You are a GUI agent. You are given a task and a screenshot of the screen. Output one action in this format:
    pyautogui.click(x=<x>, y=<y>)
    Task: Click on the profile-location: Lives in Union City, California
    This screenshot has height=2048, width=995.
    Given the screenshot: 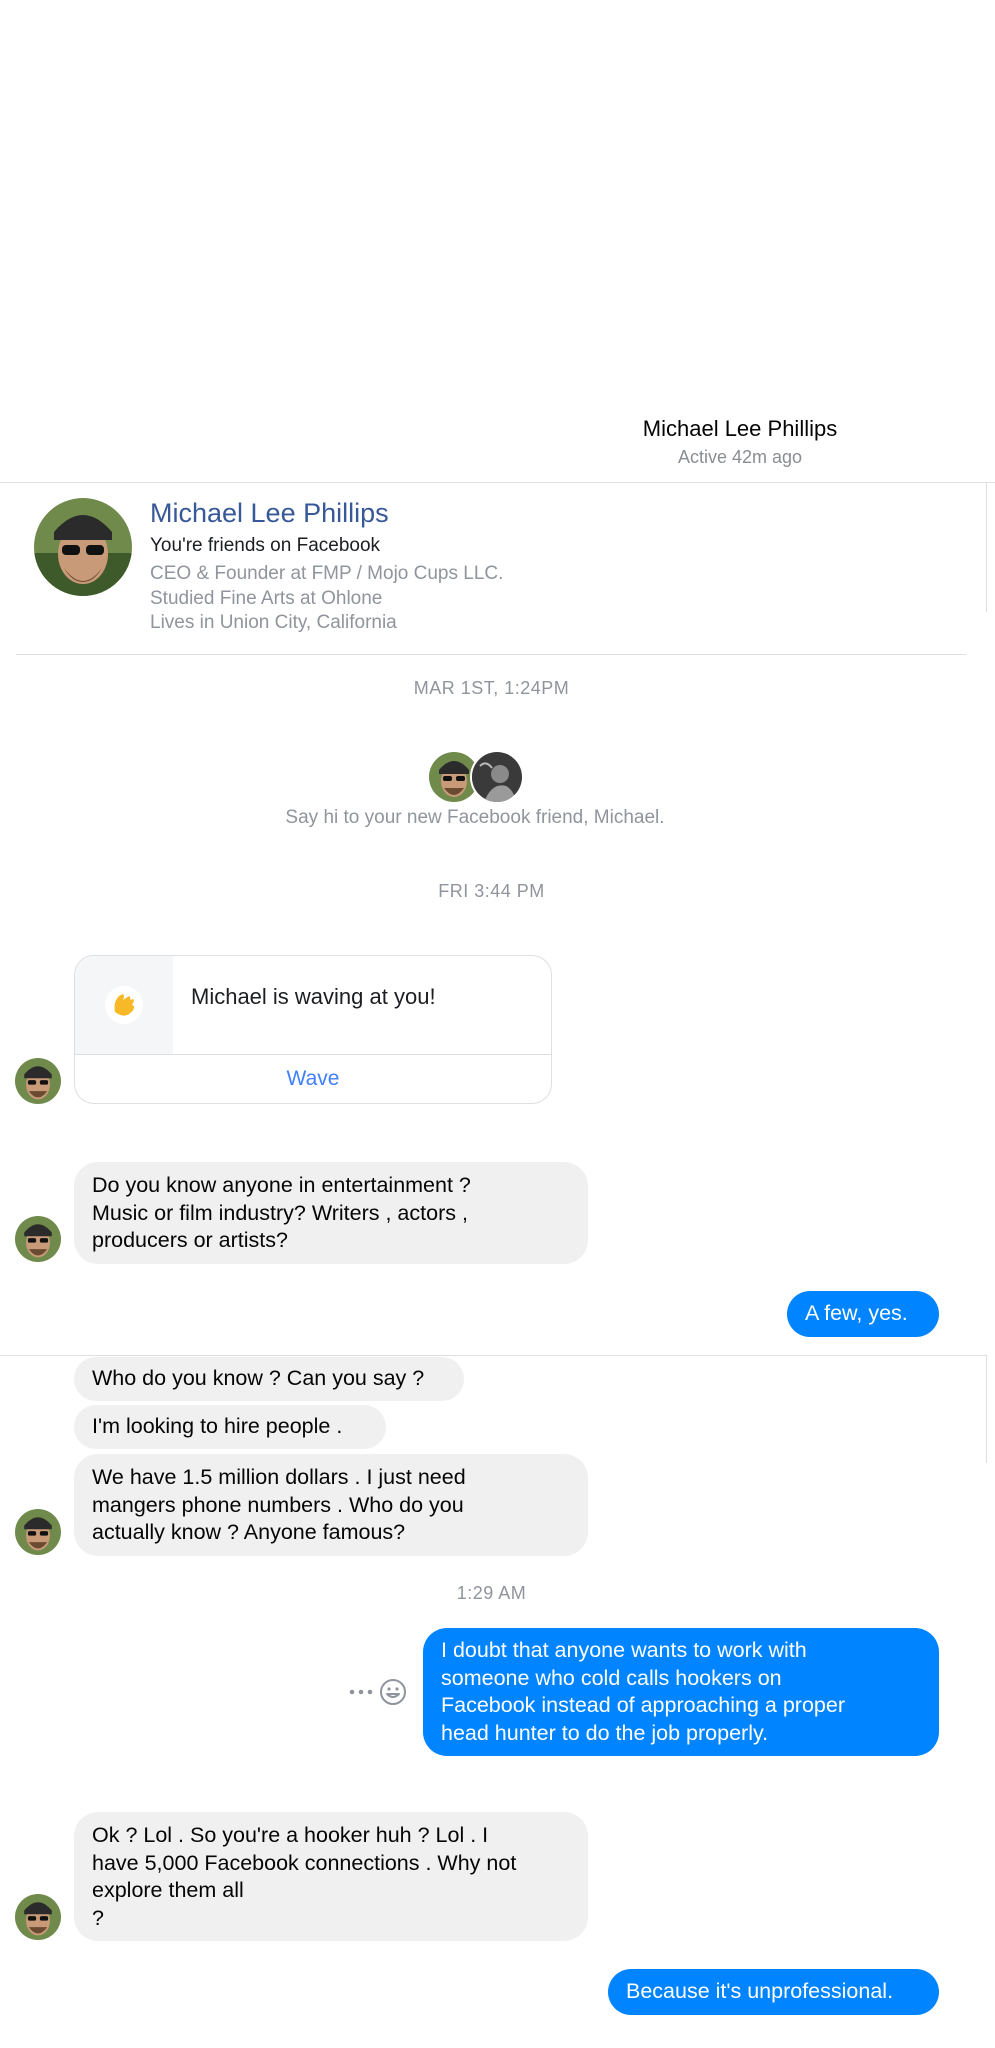 What is the action you would take?
    pyautogui.click(x=273, y=622)
    